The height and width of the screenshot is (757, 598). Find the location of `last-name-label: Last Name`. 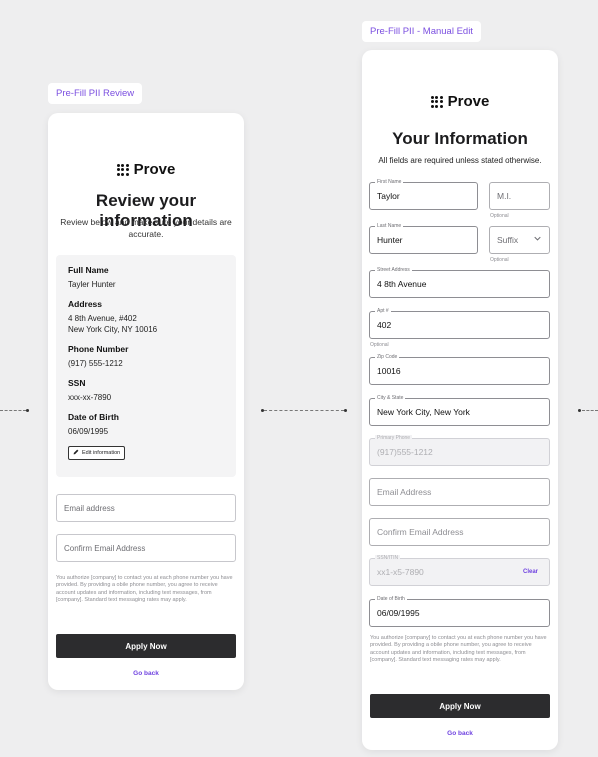

last-name-label: Last Name is located at coordinates (389, 226).